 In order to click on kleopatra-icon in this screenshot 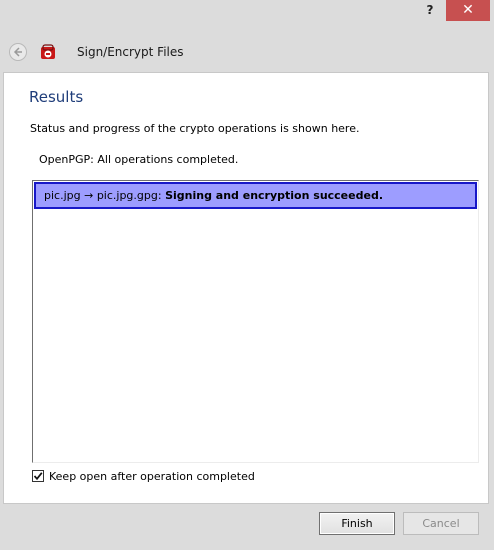, I will do `click(48, 52)`.